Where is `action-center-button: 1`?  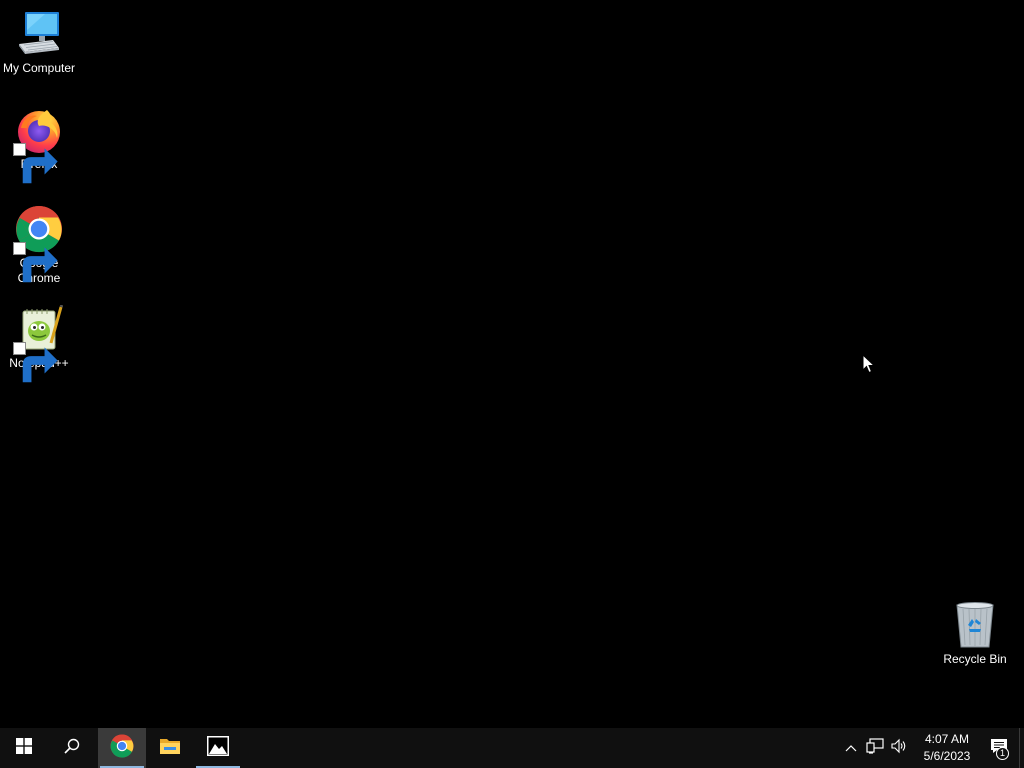 action-center-button: 1 is located at coordinates (999, 748).